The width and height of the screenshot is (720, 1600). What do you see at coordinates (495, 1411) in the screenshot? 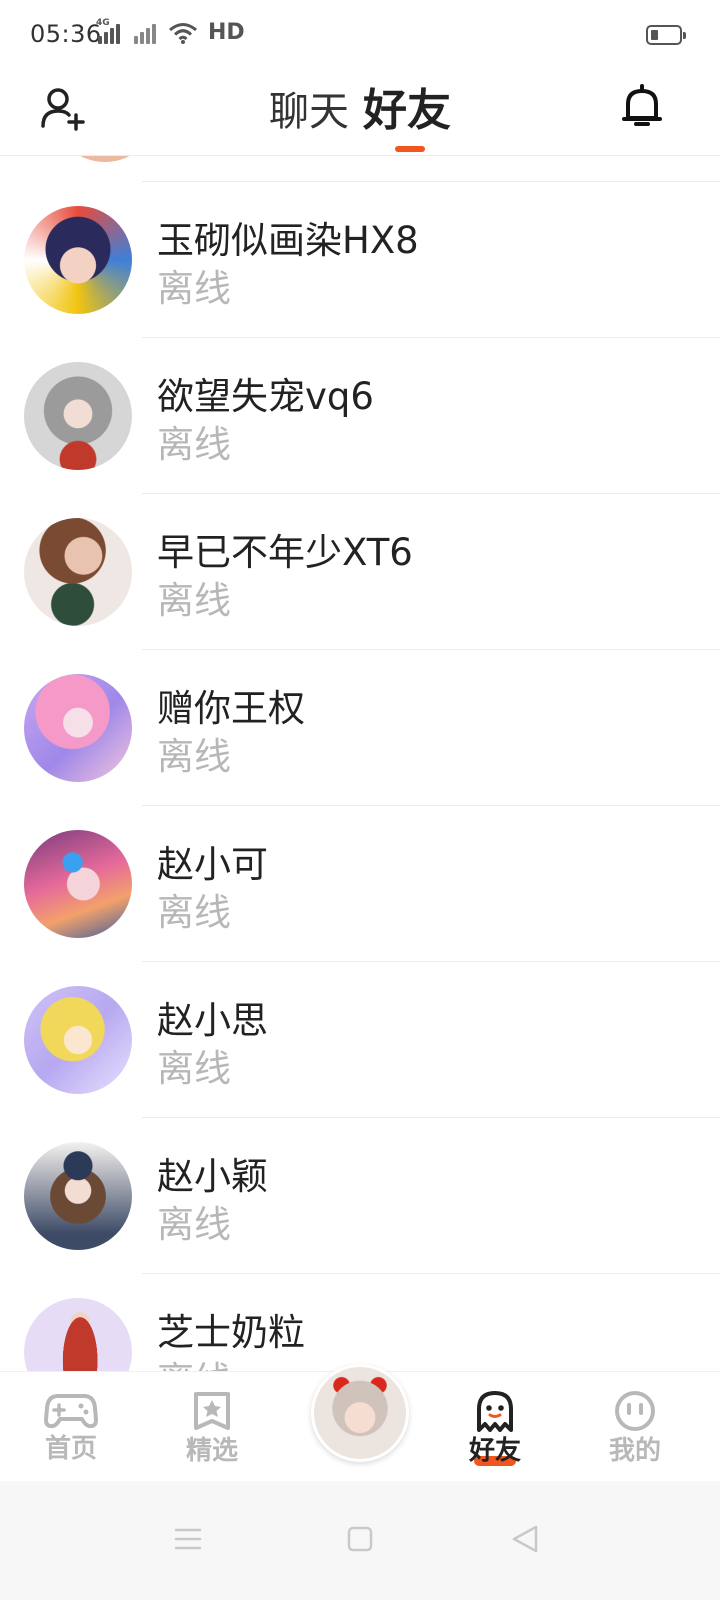
I see `ghost-icon` at bounding box center [495, 1411].